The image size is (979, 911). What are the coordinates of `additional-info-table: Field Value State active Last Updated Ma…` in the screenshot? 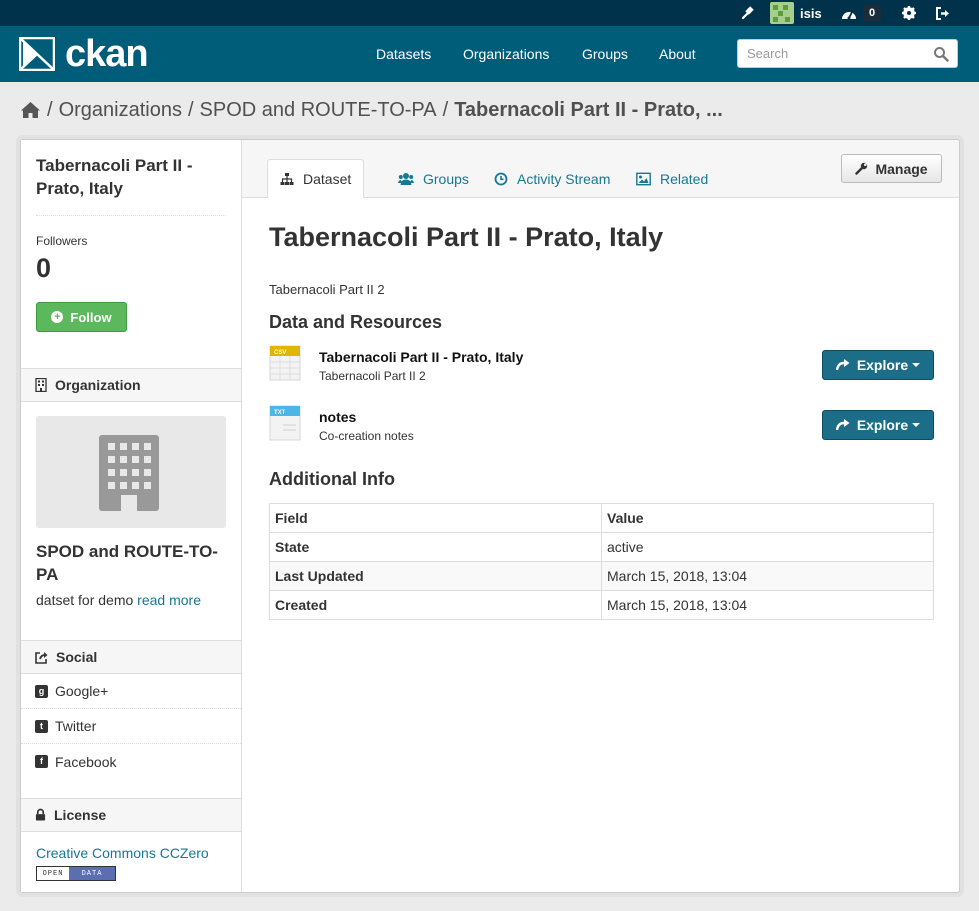 It's located at (601, 561).